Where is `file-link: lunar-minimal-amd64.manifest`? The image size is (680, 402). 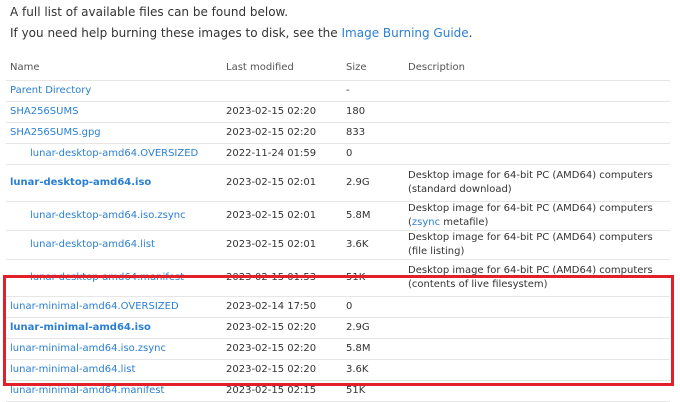
file-link: lunar-minimal-amd64.manifest is located at coordinates (87, 390).